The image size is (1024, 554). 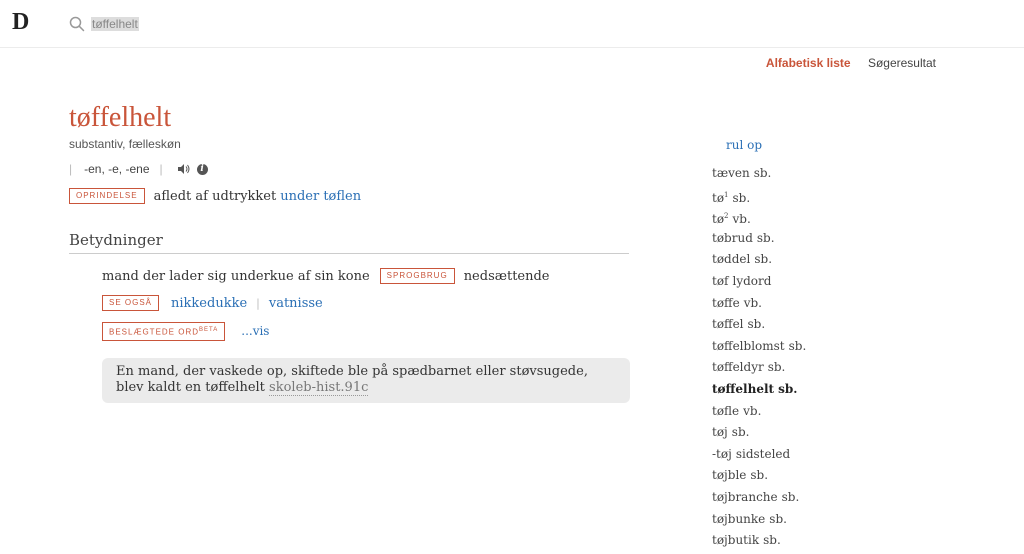 What do you see at coordinates (417, 276) in the screenshot?
I see `usage-tag: SPROGBRUG` at bounding box center [417, 276].